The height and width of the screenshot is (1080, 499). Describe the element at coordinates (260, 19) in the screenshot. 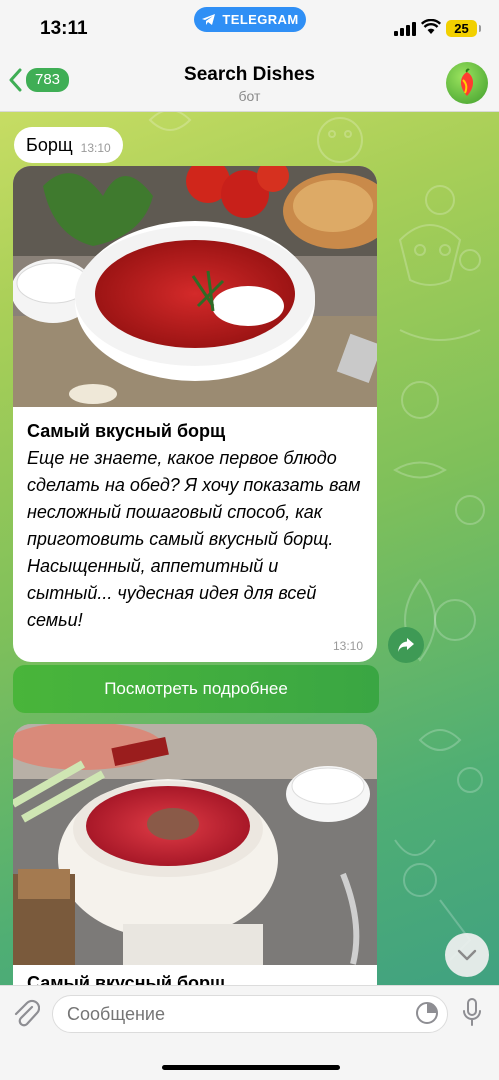

I see `telegram-pill-label: TELEGRAM` at that location.